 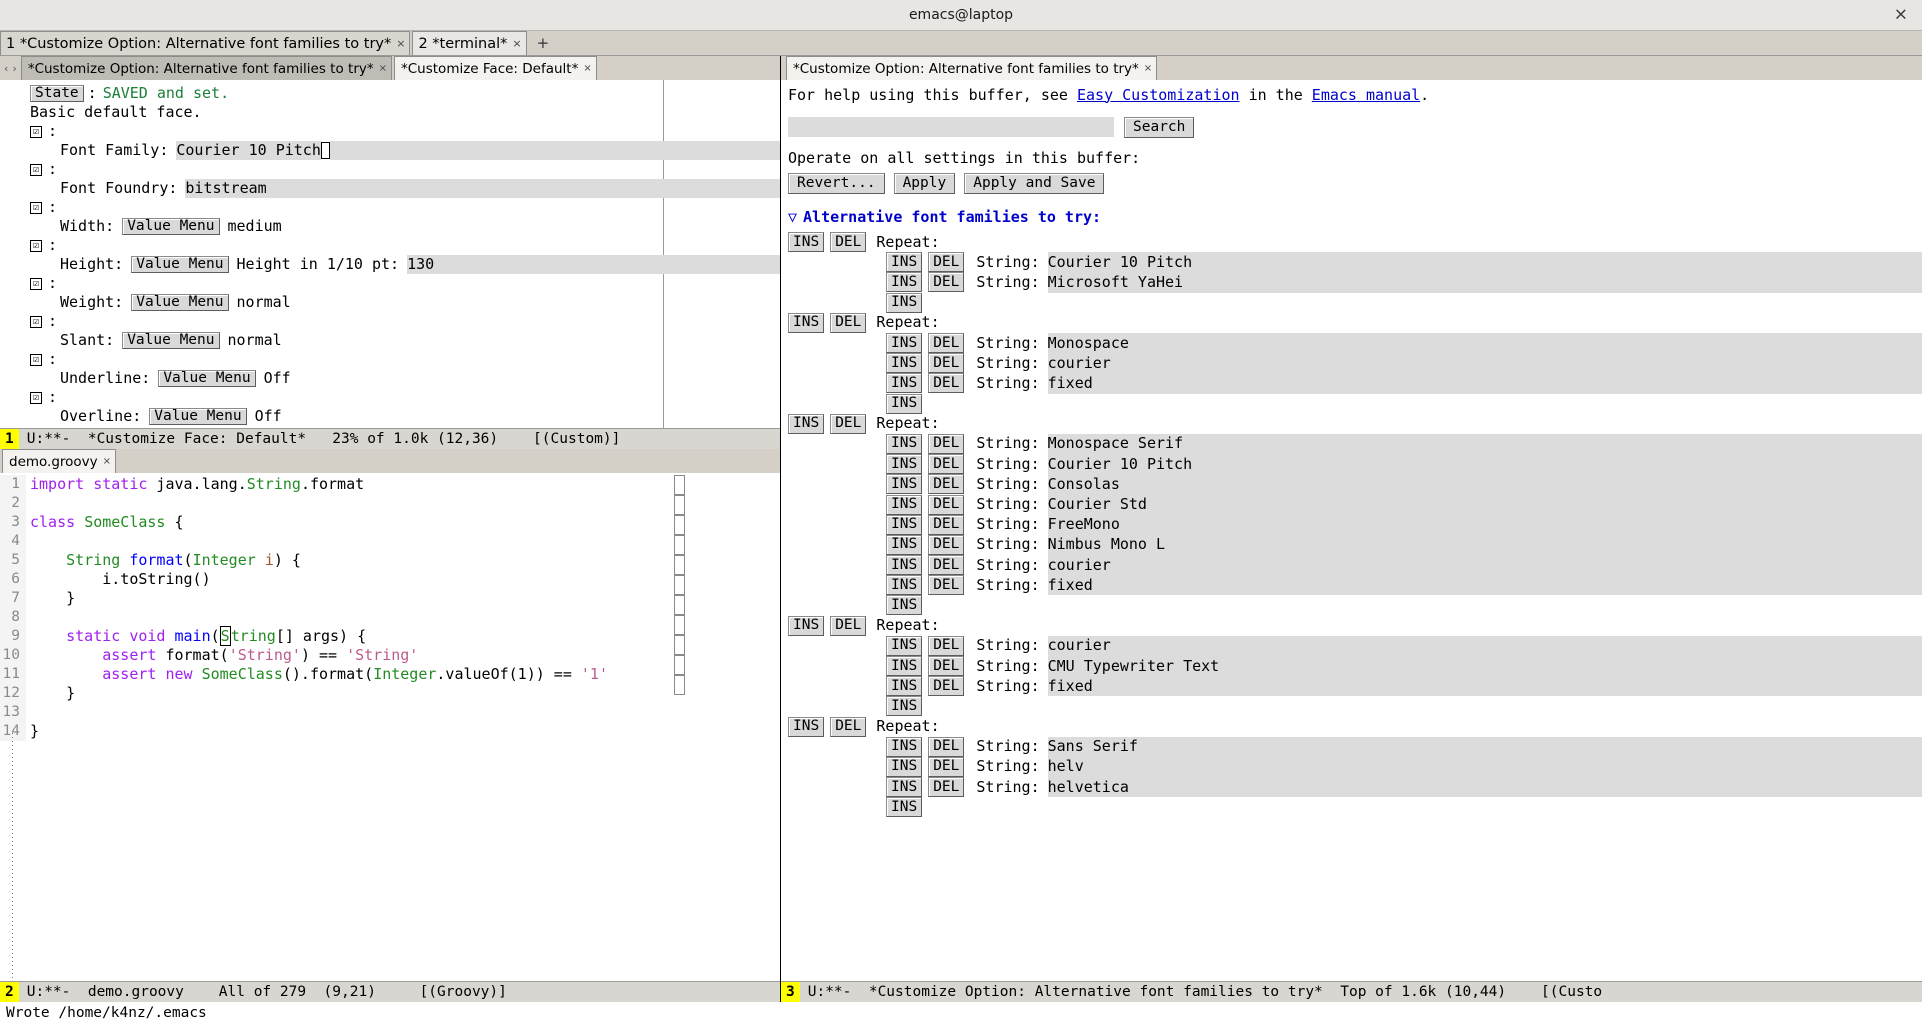 What do you see at coordinates (390, 560) in the screenshot?
I see `code-line: 5 String format(Integer i) {` at bounding box center [390, 560].